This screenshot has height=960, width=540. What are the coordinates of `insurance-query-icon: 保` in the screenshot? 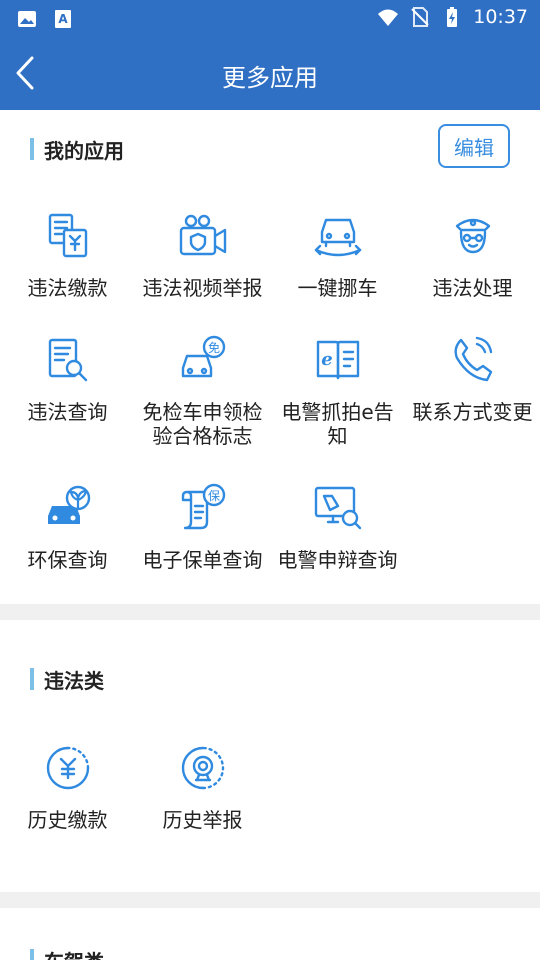 It's located at (203, 506).